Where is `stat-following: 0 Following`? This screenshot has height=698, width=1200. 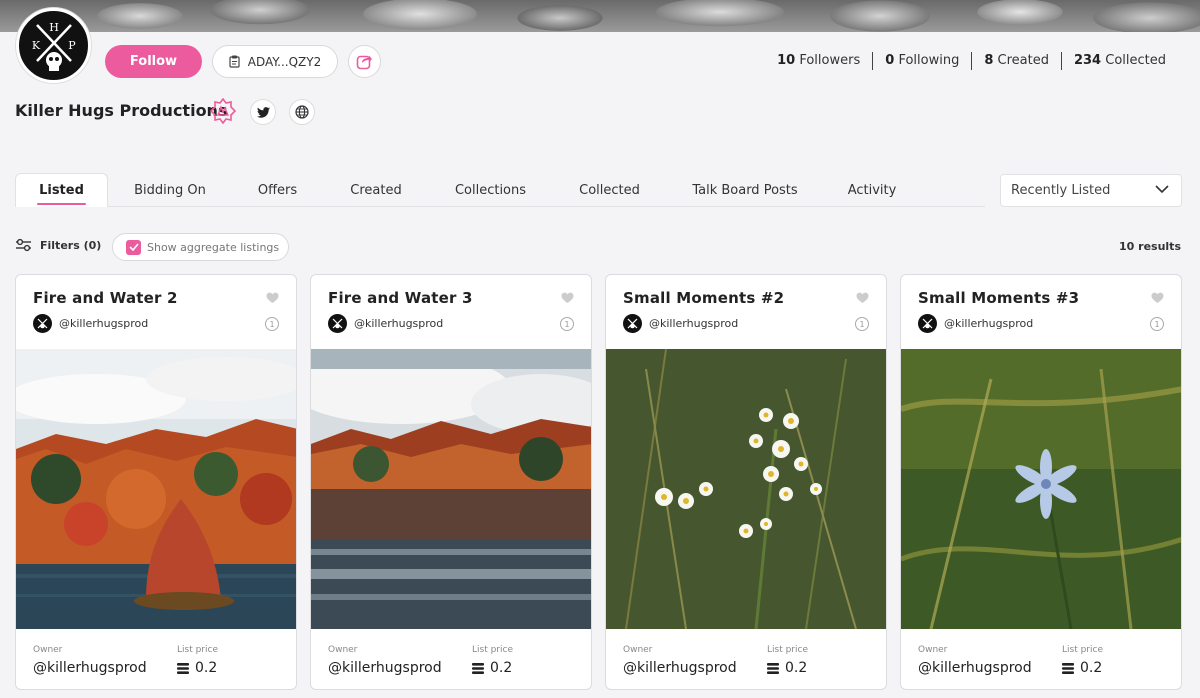 stat-following: 0 Following is located at coordinates (921, 61).